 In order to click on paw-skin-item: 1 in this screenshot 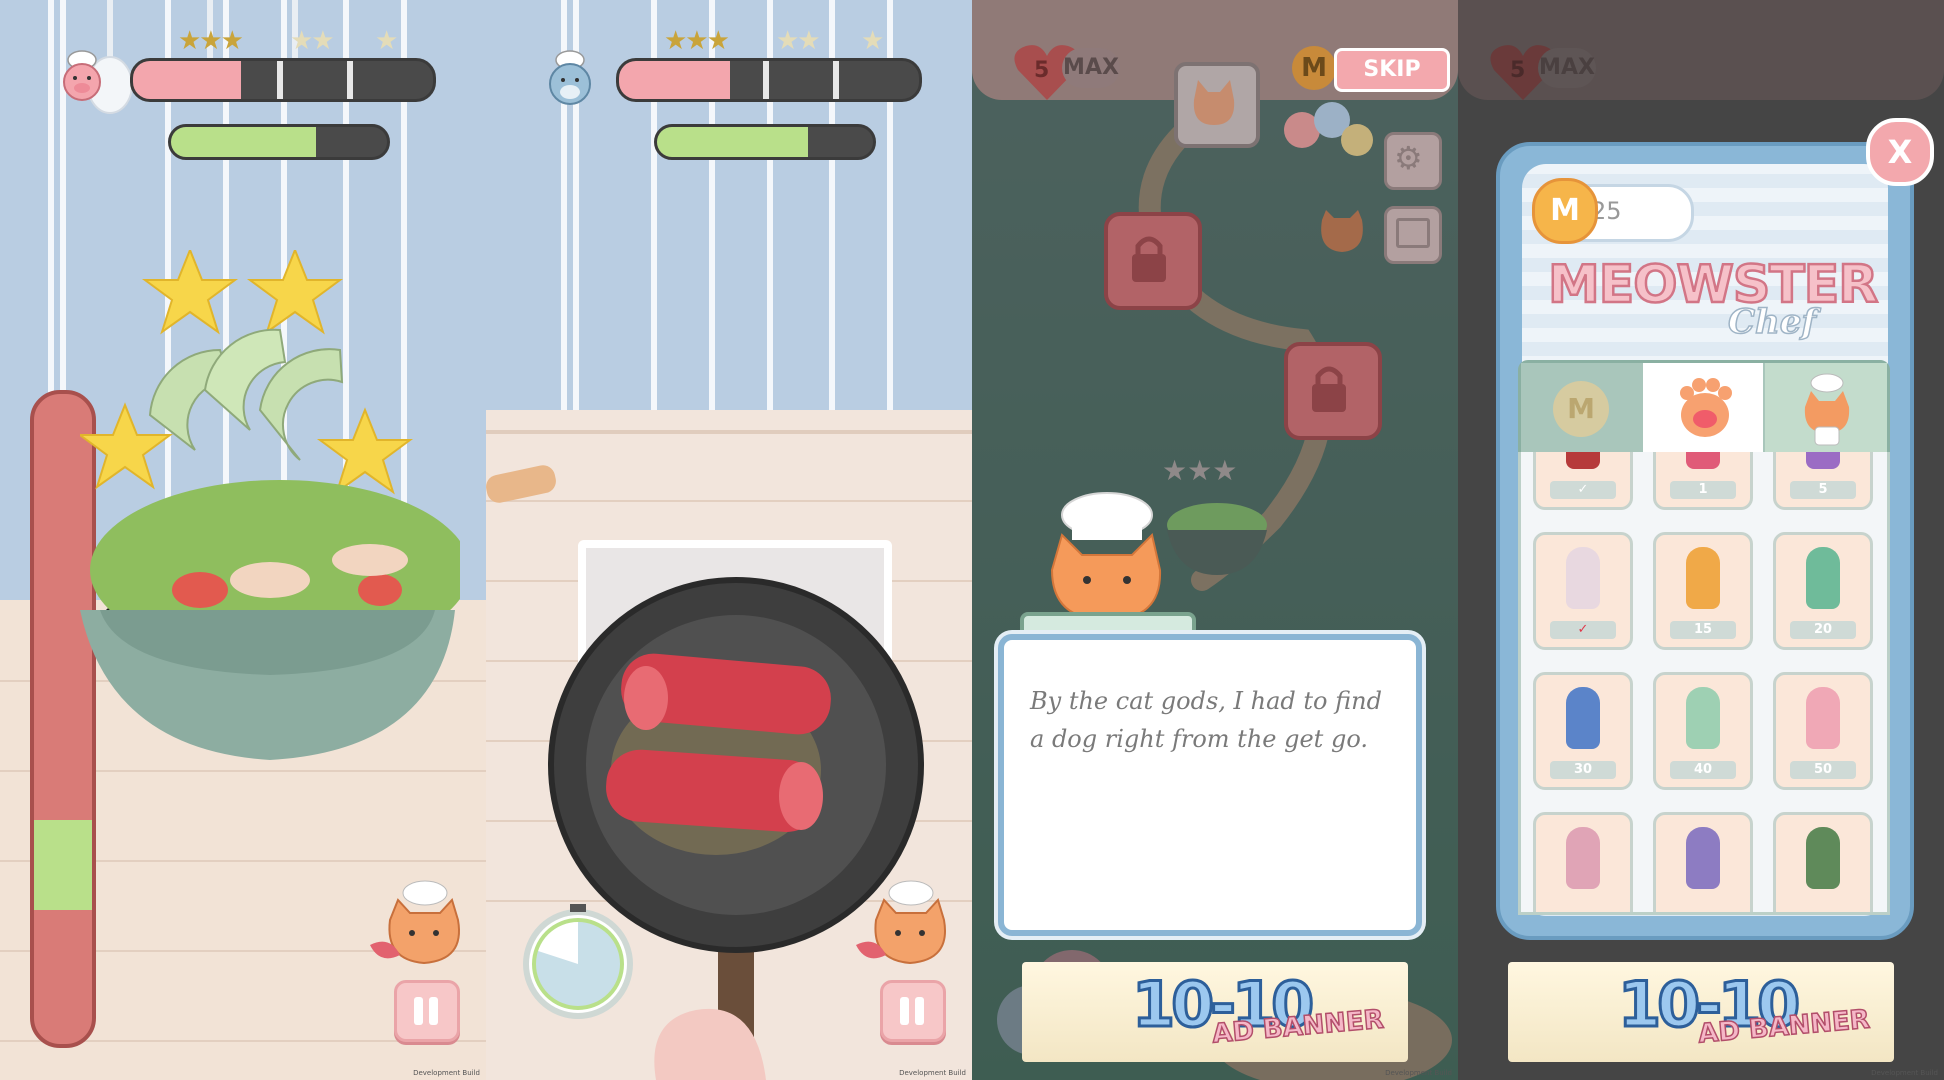, I will do `click(1703, 481)`.